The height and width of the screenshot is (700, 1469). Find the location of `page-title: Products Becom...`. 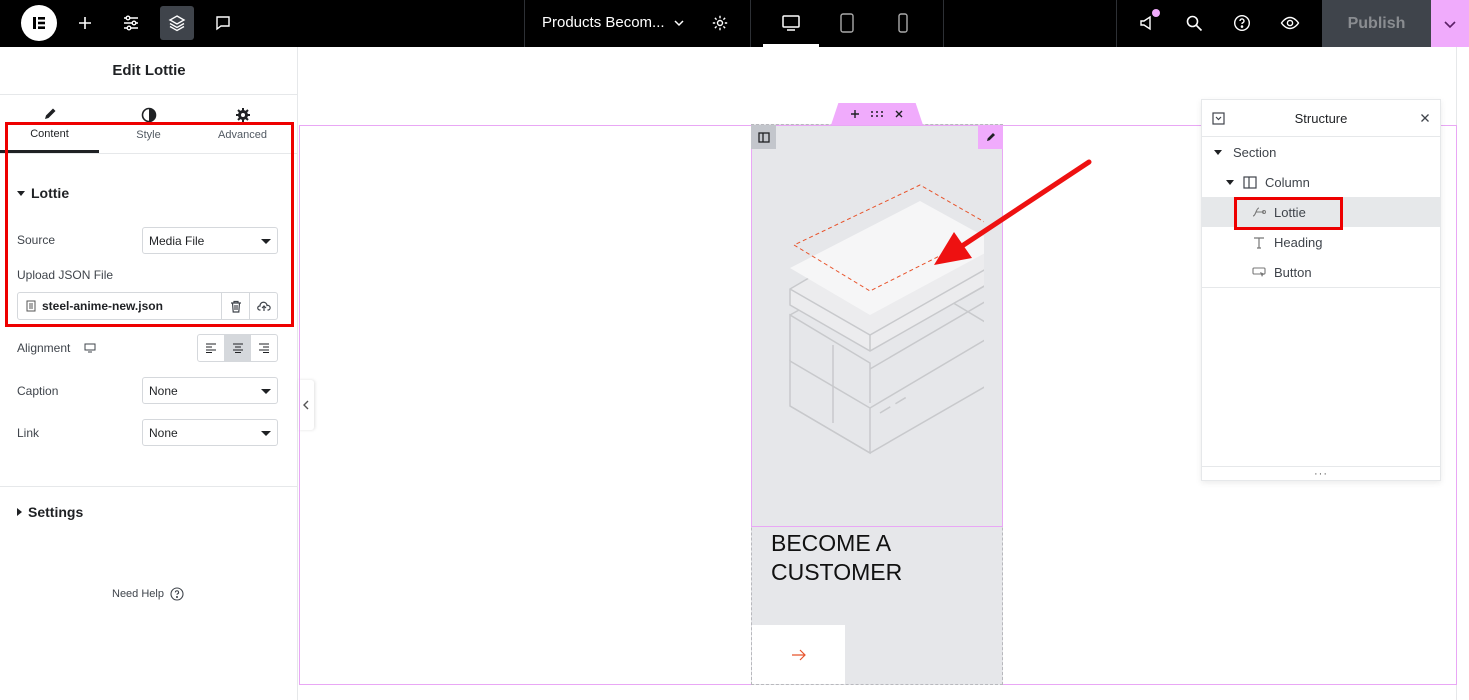

page-title: Products Becom... is located at coordinates (603, 22).